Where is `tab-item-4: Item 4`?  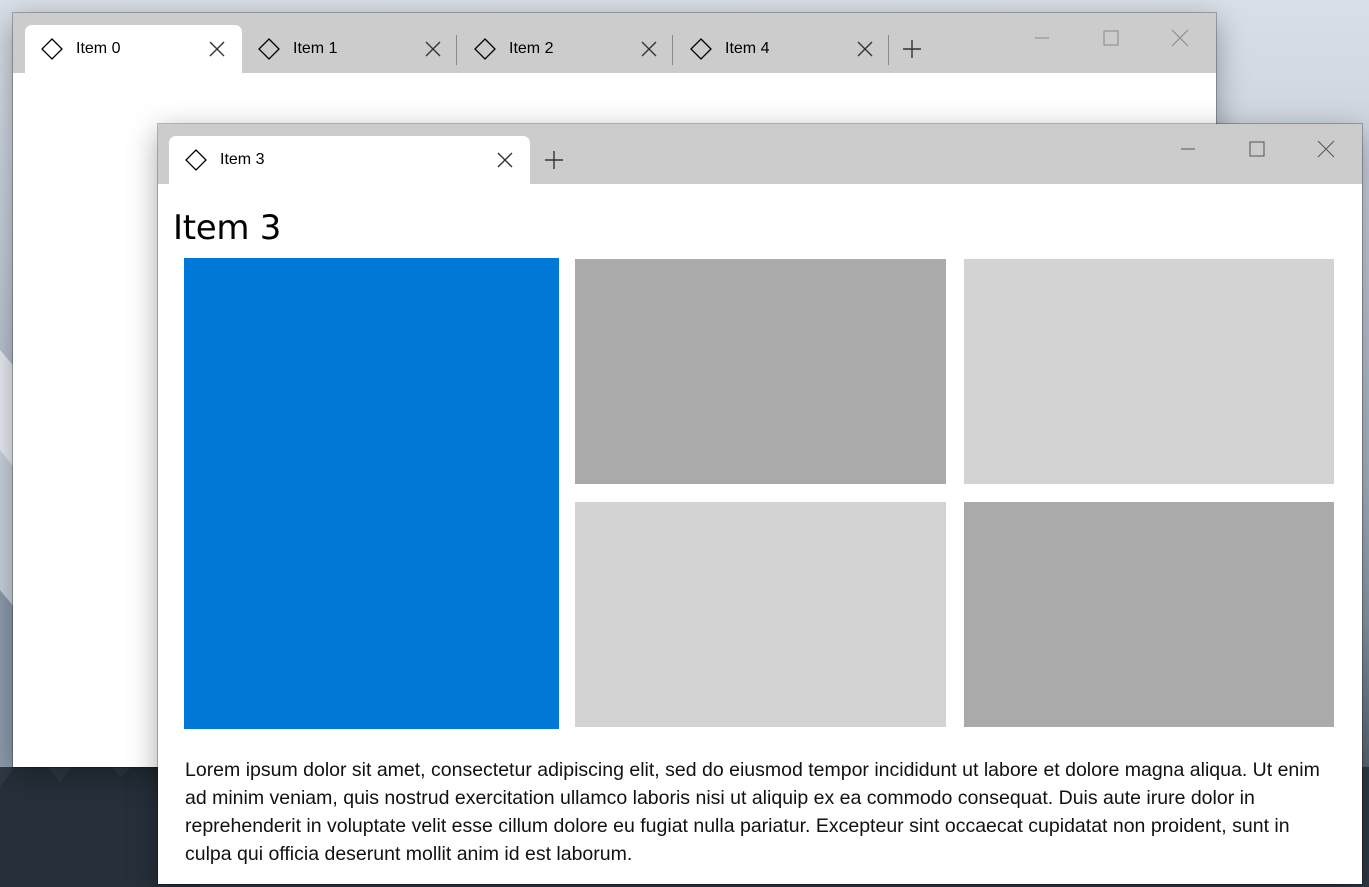 tab-item-4: Item 4 is located at coordinates (782, 49).